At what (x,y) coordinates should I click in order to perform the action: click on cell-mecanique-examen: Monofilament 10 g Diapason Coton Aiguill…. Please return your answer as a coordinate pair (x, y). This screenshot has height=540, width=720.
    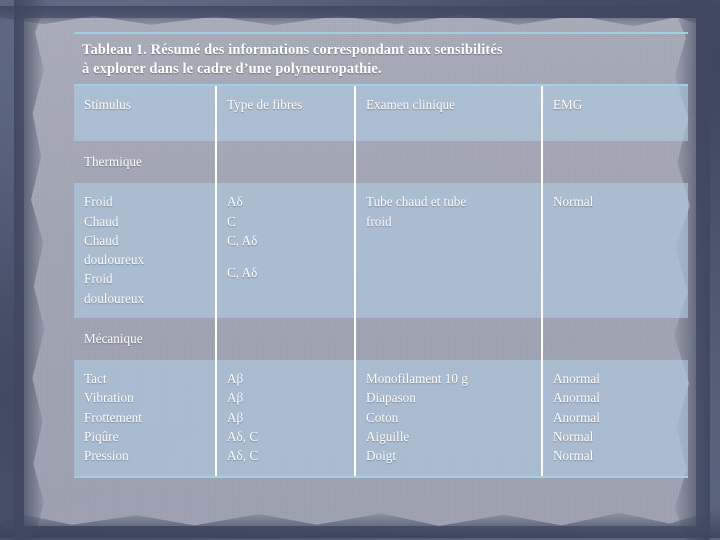
    Looking at the image, I should click on (449, 418).